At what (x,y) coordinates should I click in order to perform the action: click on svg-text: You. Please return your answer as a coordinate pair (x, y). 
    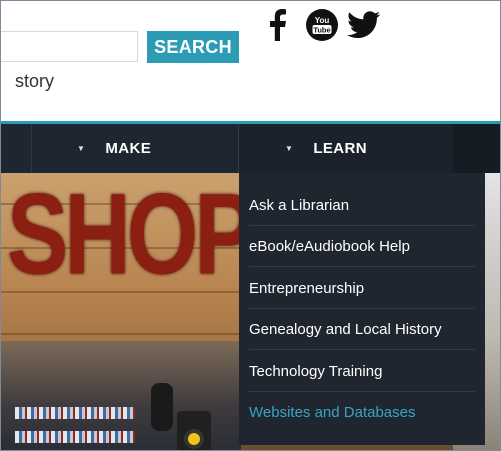
    Looking at the image, I should click on (322, 20).